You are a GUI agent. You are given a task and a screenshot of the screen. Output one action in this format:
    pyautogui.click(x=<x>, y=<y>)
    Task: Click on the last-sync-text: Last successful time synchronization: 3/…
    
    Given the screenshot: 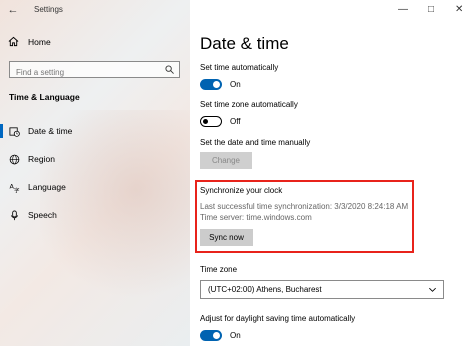 What is the action you would take?
    pyautogui.click(x=304, y=206)
    